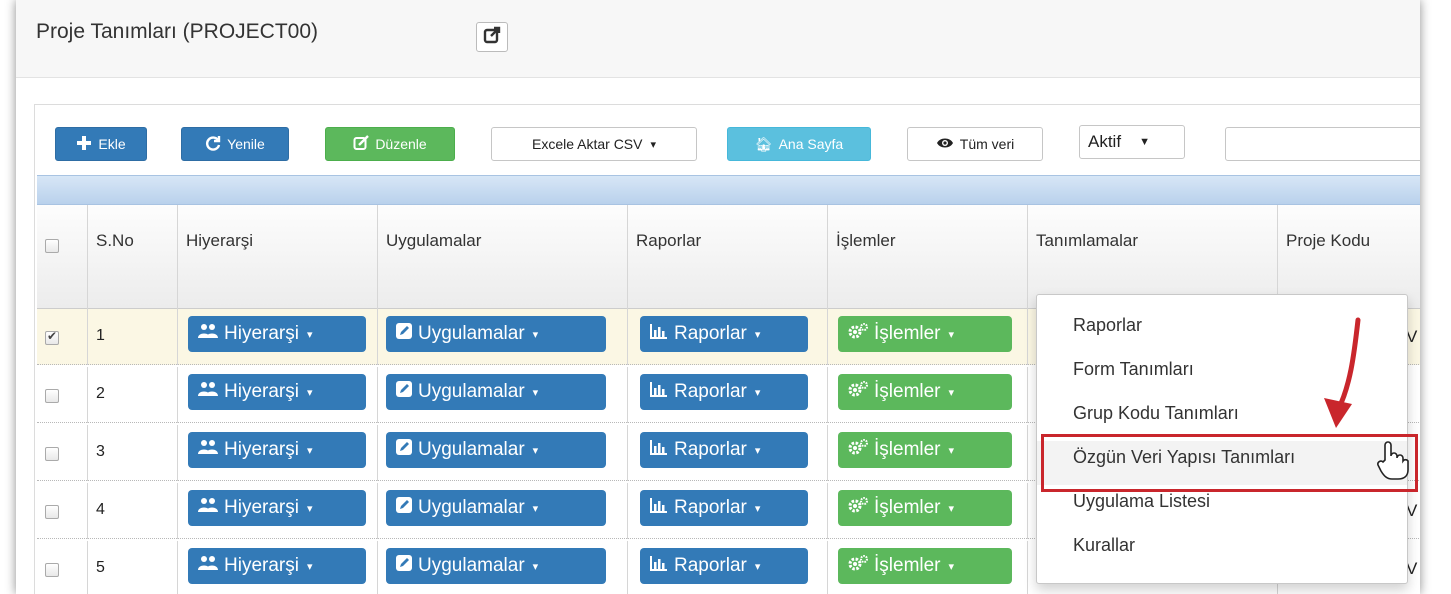 The height and width of the screenshot is (594, 1451). Describe the element at coordinates (492, 37) in the screenshot. I see `popout-button` at that location.